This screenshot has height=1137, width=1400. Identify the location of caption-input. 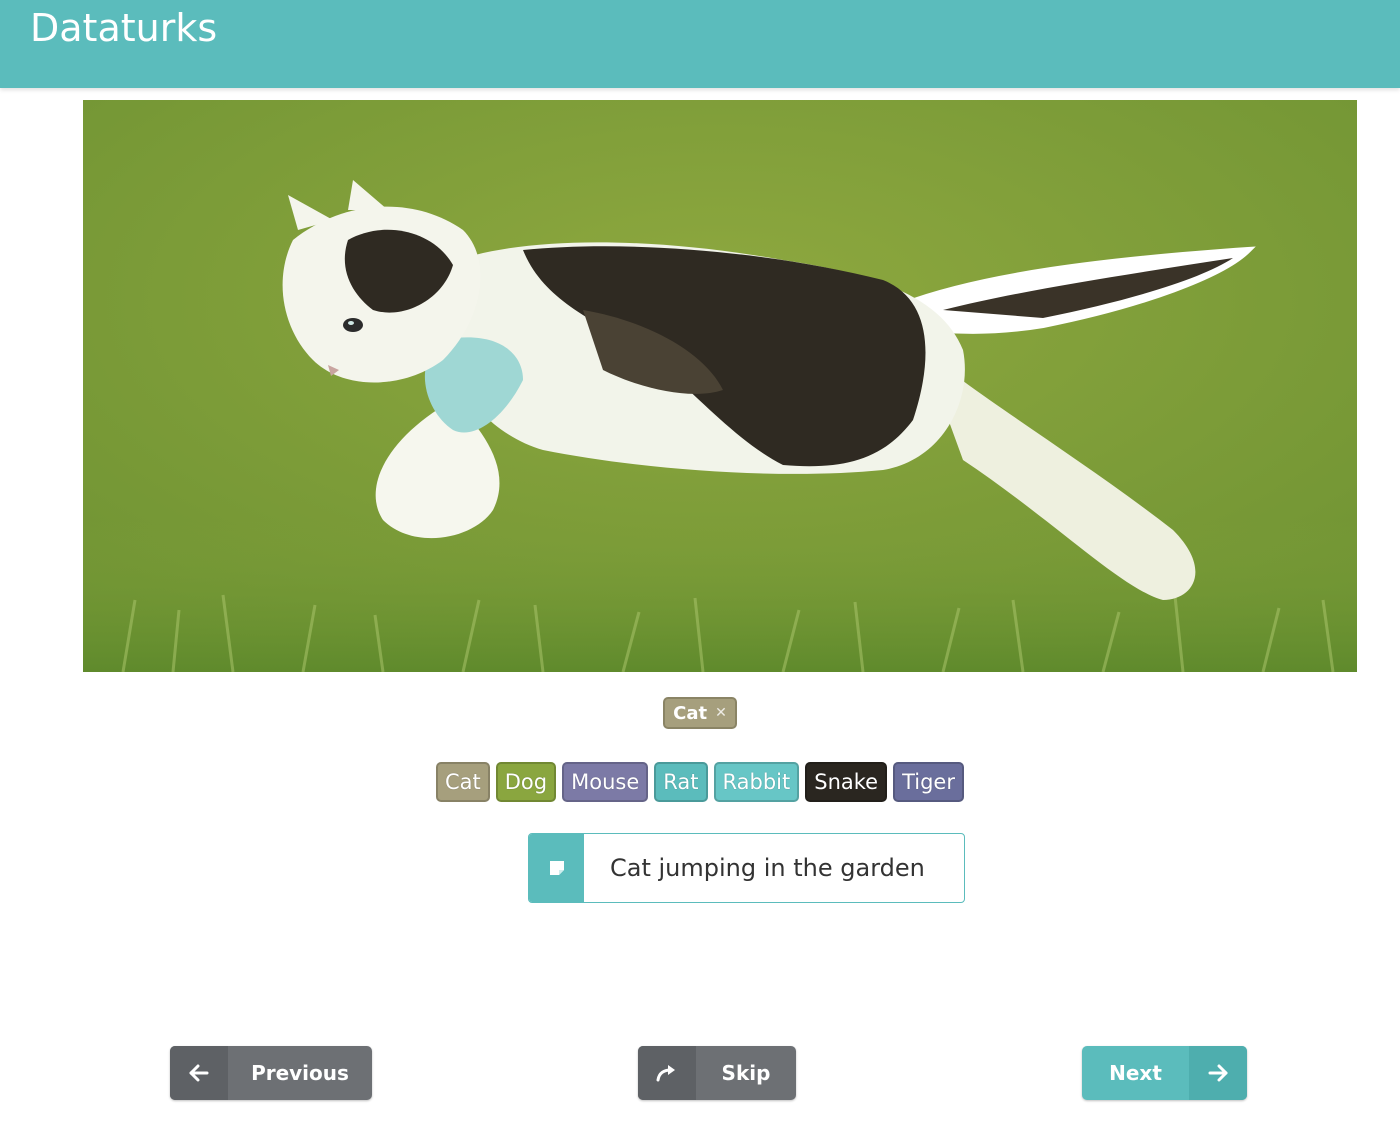
(774, 868).